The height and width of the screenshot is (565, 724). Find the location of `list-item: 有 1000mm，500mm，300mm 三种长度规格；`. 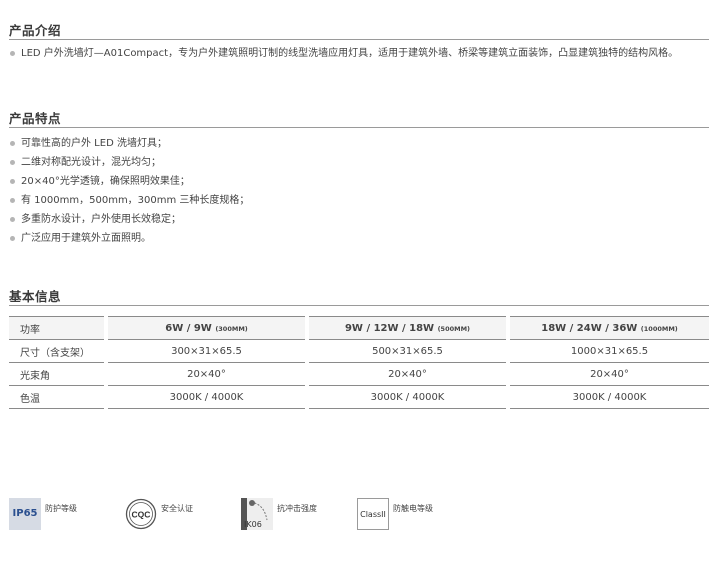

list-item: 有 1000mm，500mm，300mm 三种长度规格； is located at coordinates (129, 200).